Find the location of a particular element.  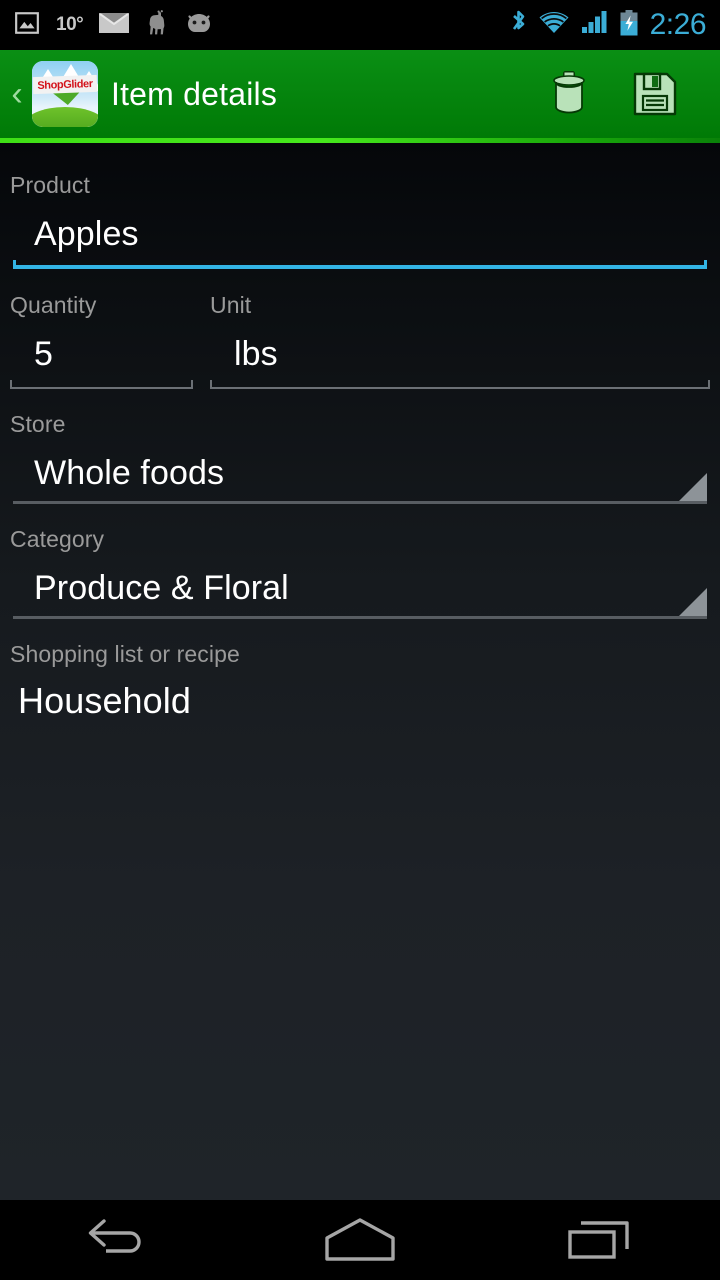

nav-home-button is located at coordinates (360, 1240).